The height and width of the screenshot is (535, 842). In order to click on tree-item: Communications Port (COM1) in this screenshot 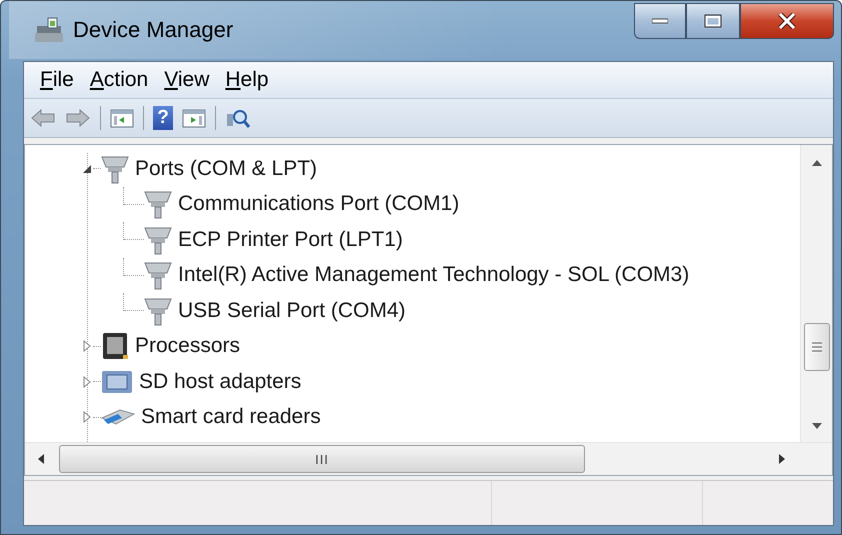, I will do `click(319, 204)`.